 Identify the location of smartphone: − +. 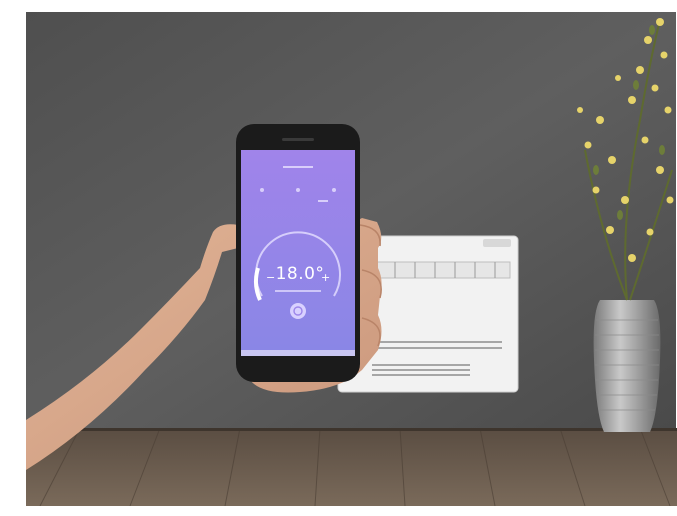
(298, 253).